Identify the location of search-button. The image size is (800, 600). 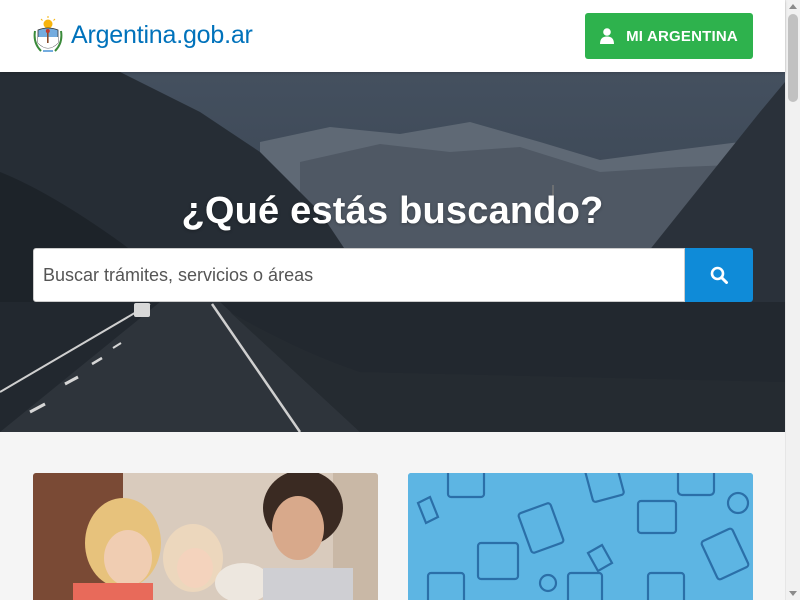
(719, 275).